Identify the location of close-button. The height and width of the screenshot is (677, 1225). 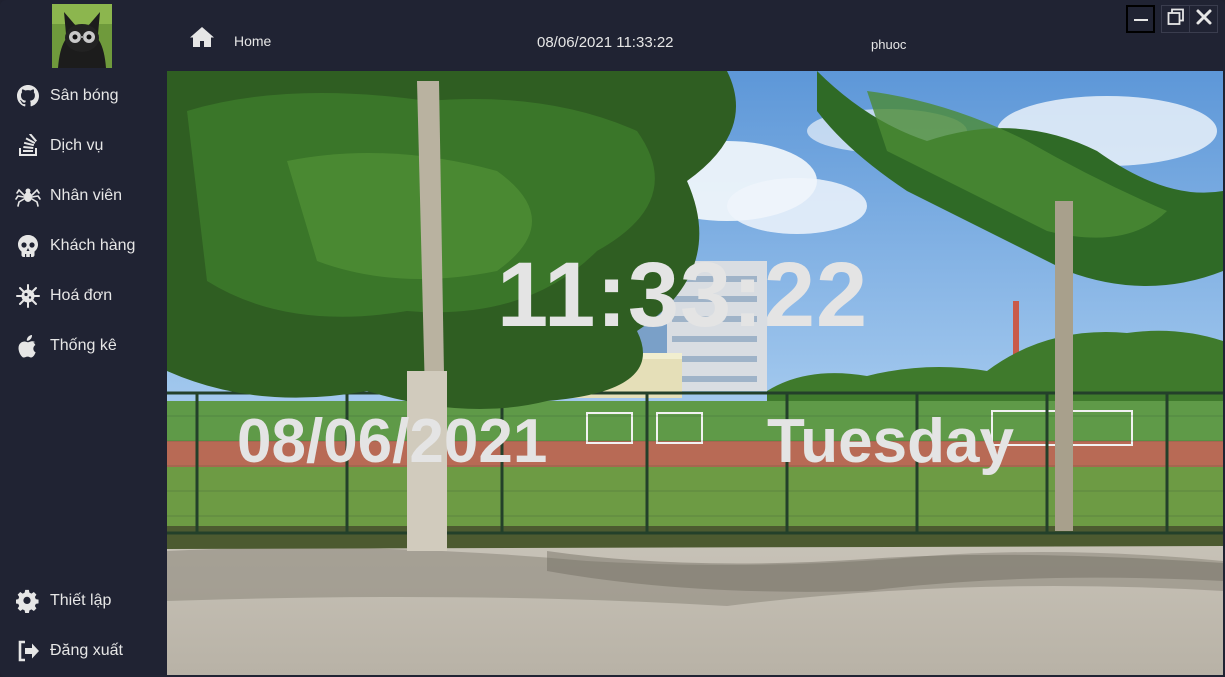
(1203, 19).